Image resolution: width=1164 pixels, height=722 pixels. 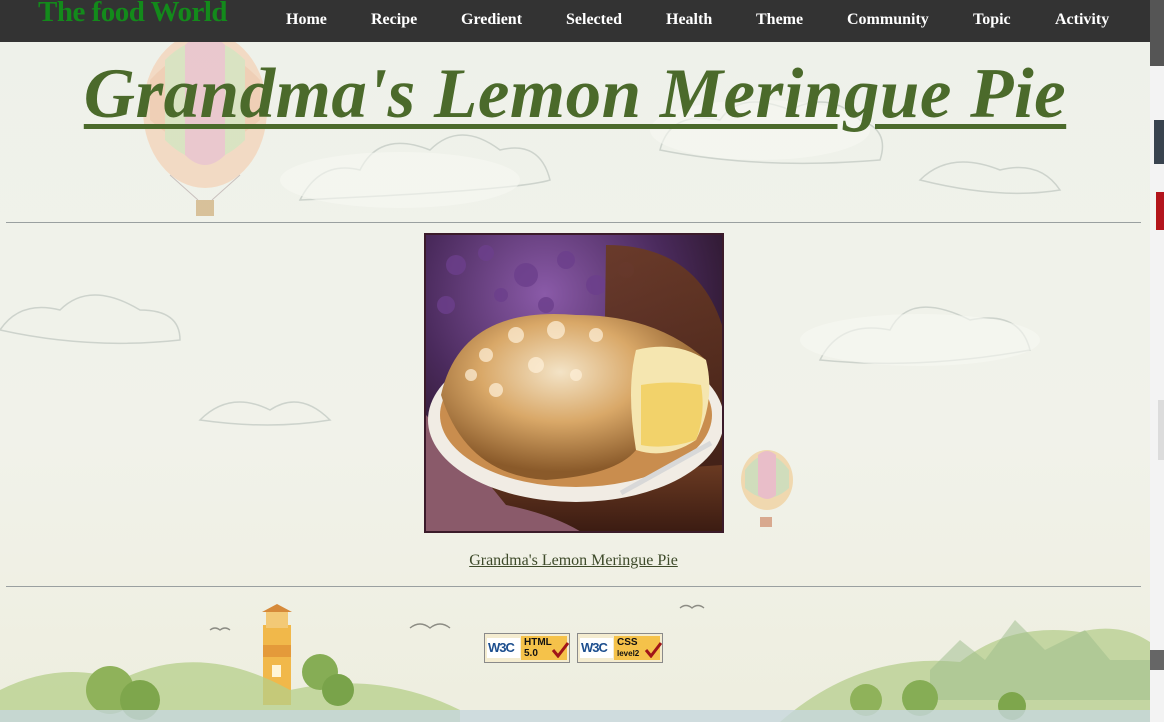 I want to click on lemon-meringue-pie-image, so click(x=574, y=383).